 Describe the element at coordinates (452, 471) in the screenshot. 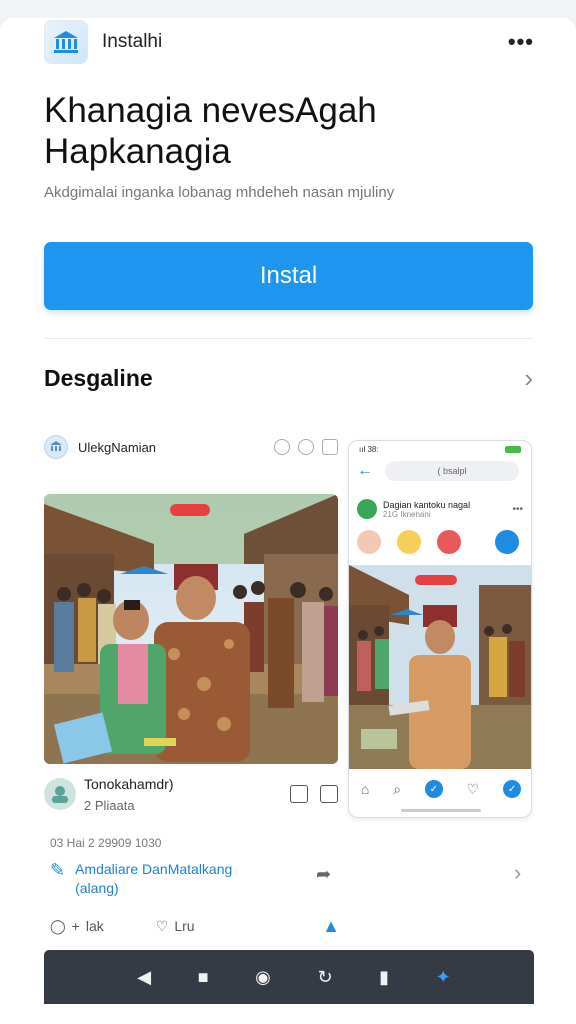

I see `phone-search-field: ( bsalpl` at that location.